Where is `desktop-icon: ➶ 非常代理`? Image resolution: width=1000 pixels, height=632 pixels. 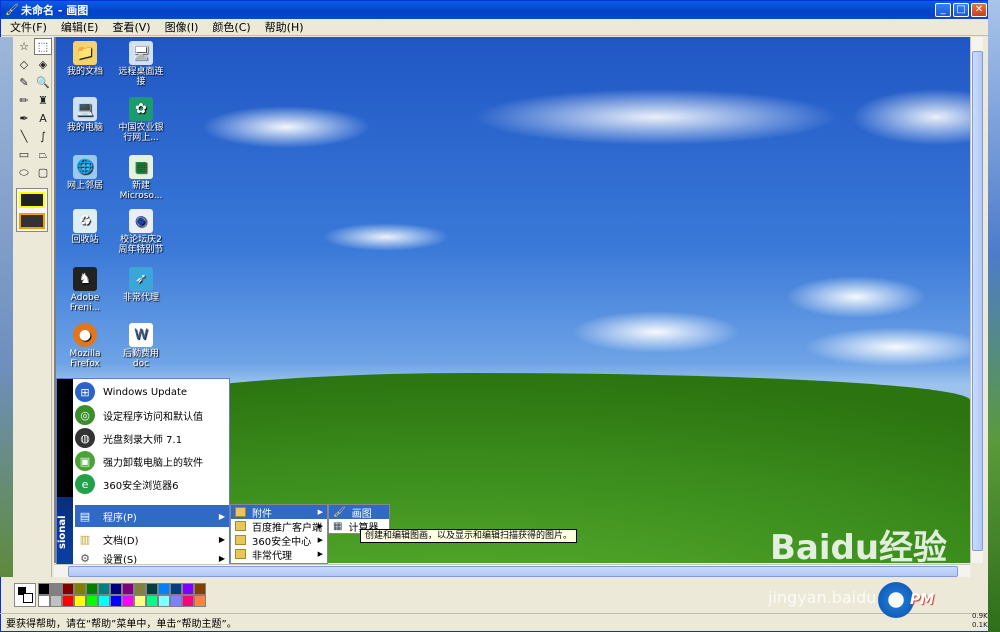 desktop-icon: ➶ 非常代理 is located at coordinates (141, 285).